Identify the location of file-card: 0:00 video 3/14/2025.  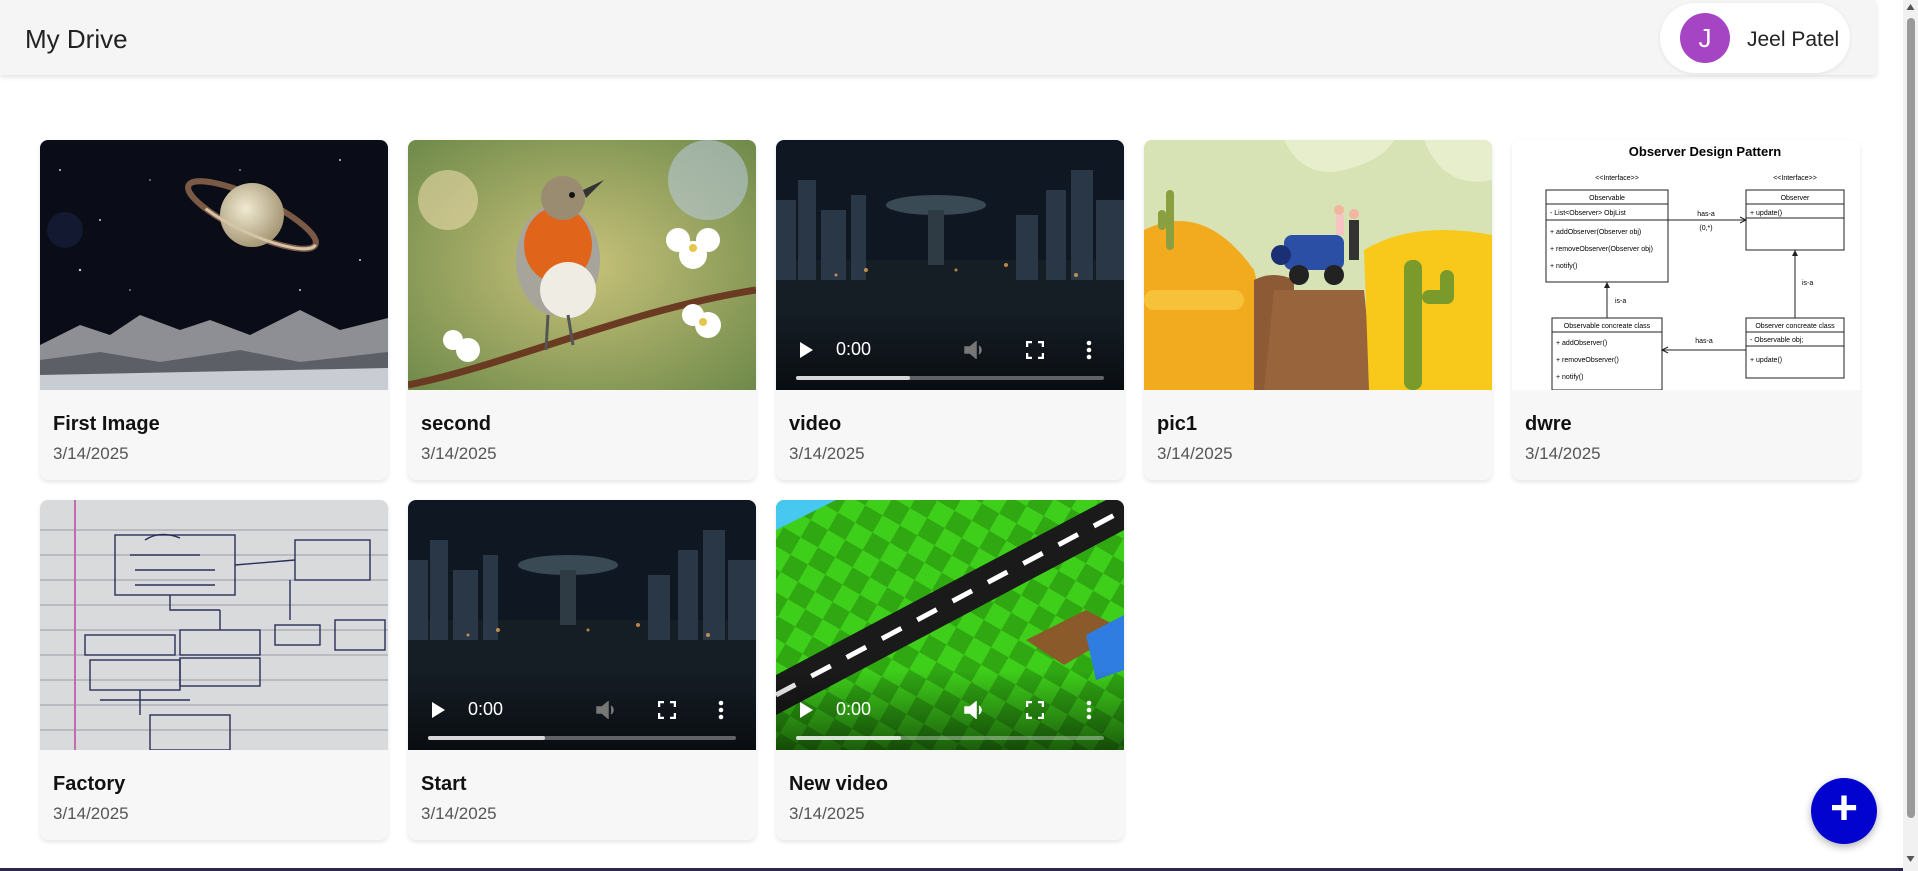
(950, 310).